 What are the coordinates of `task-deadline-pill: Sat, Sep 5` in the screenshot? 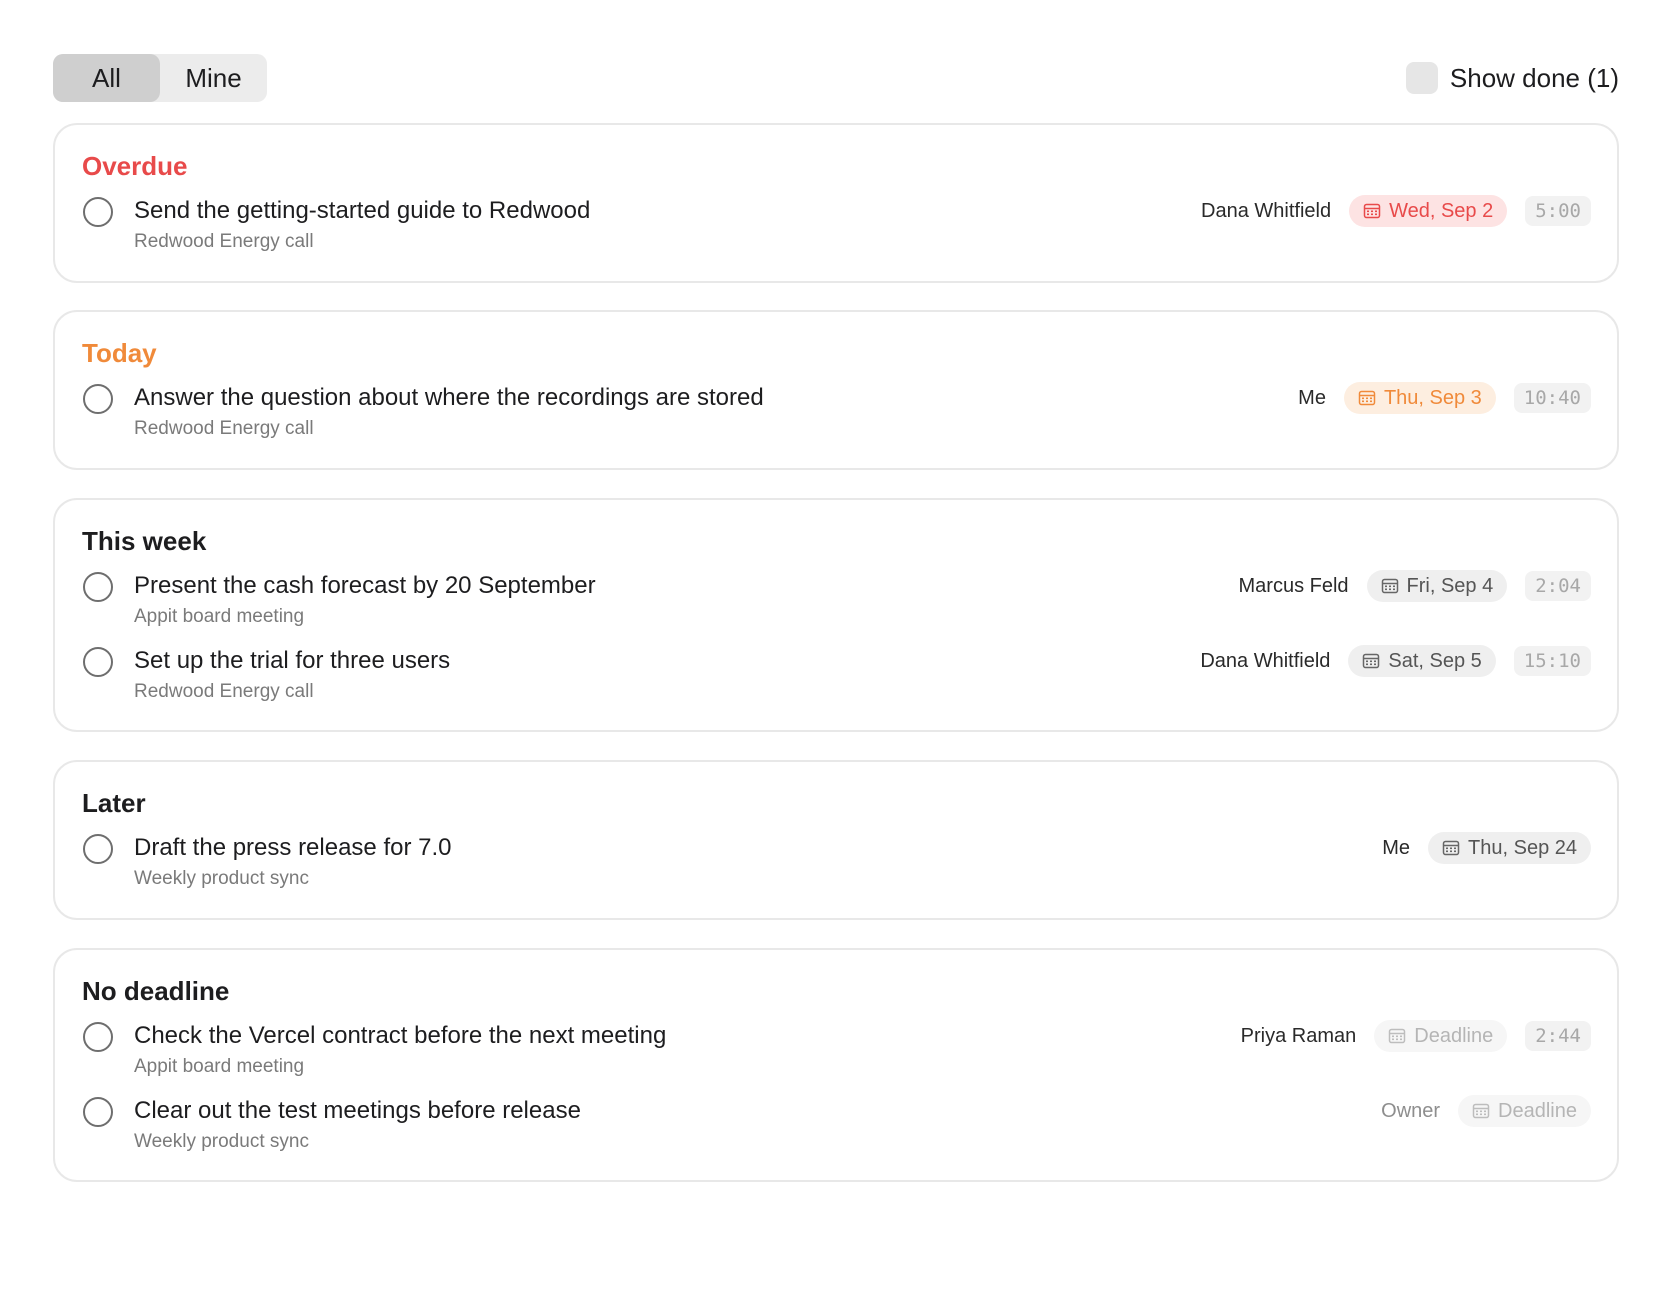 It's located at (1422, 661).